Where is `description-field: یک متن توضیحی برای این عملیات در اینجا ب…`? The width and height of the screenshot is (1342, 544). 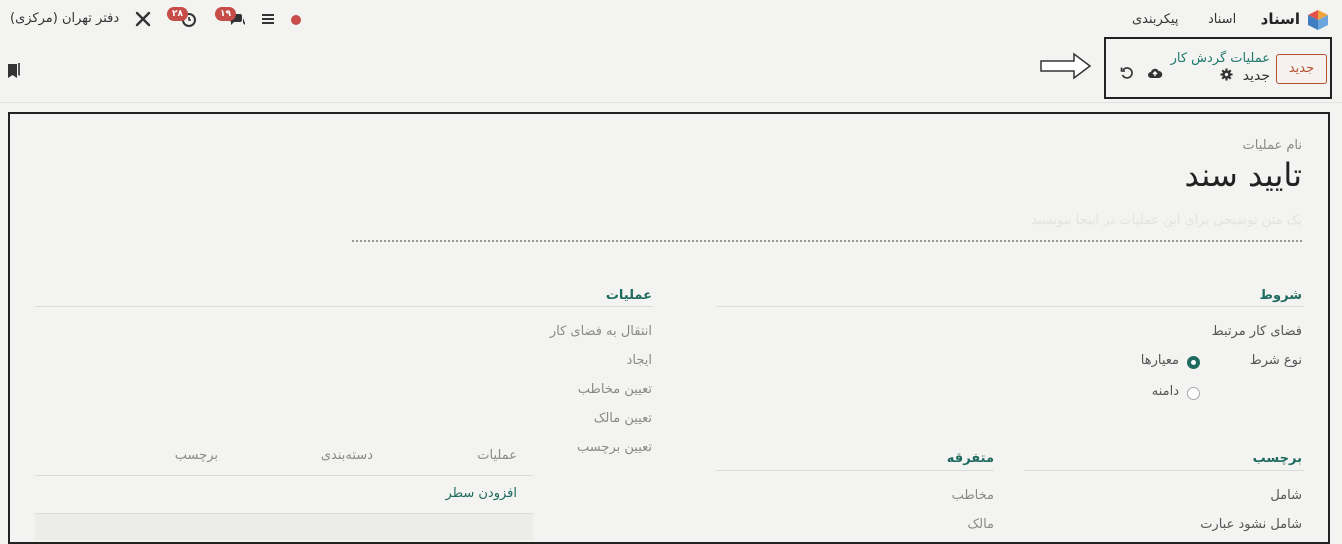
description-field: یک متن توضیحی برای این عملیات در اینجا ب… is located at coordinates (1166, 220).